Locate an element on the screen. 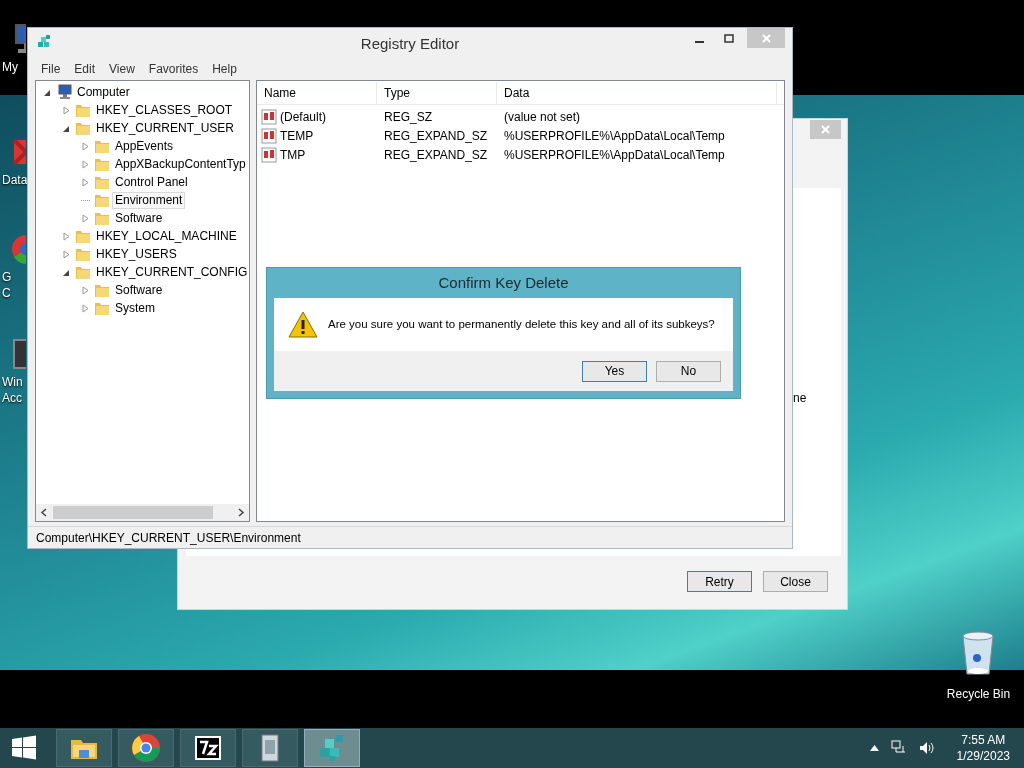 This screenshot has height=768, width=1024. icon-label: Win is located at coordinates (11, 382).